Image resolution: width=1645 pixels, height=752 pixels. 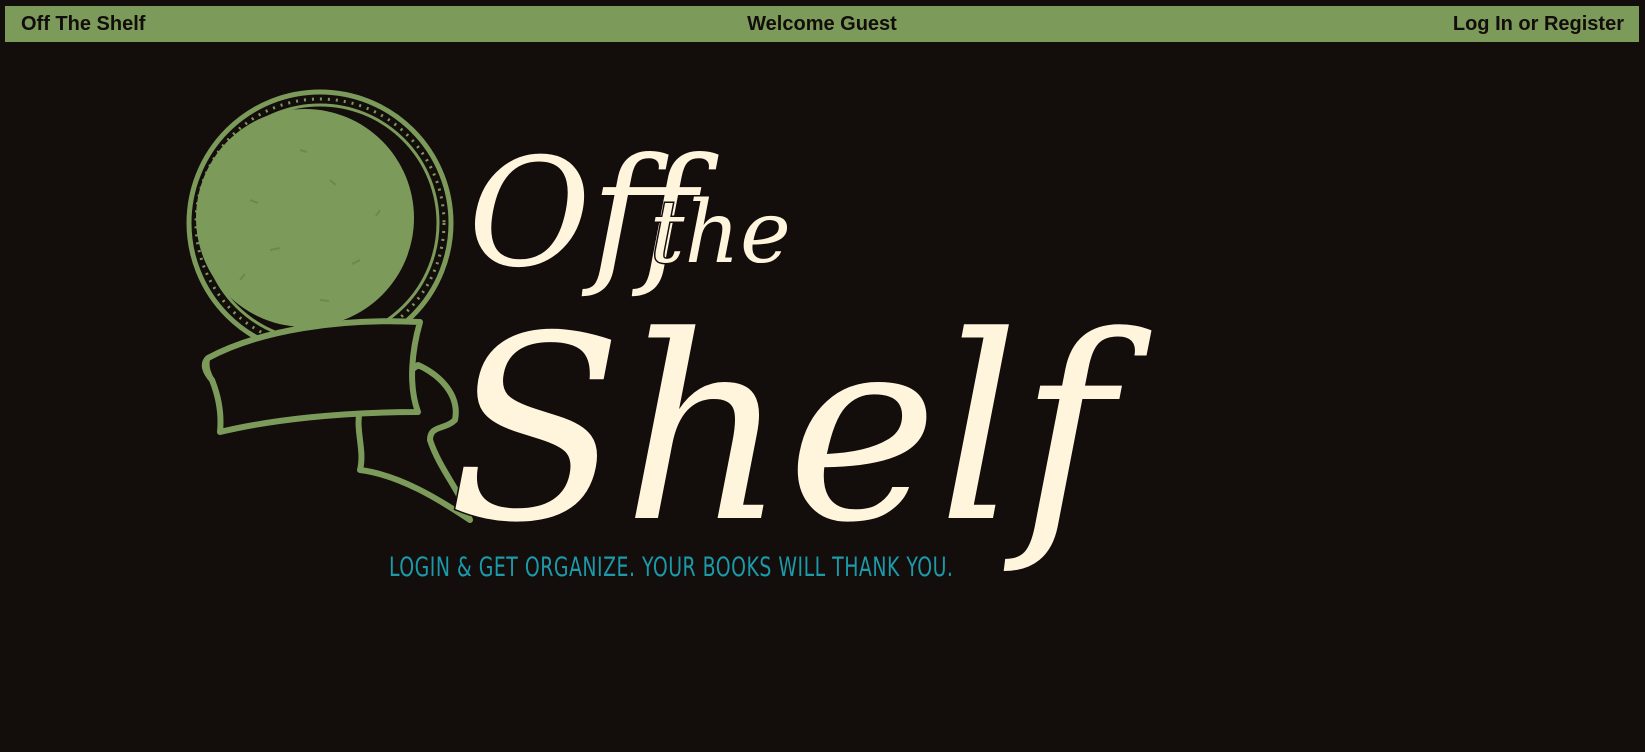 I want to click on logo-word-off: Off, so click(x=593, y=214).